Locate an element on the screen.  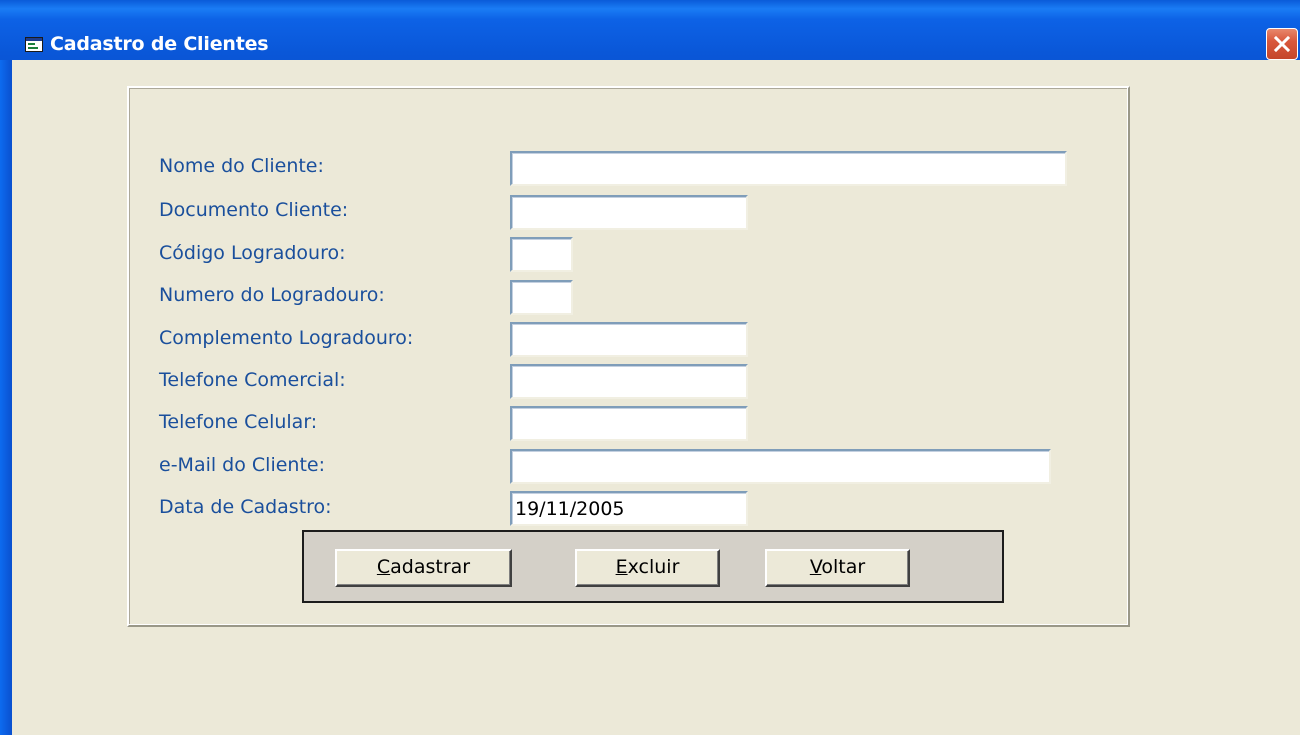
data-cadastro-input: 19/11/2005 is located at coordinates (629, 508).